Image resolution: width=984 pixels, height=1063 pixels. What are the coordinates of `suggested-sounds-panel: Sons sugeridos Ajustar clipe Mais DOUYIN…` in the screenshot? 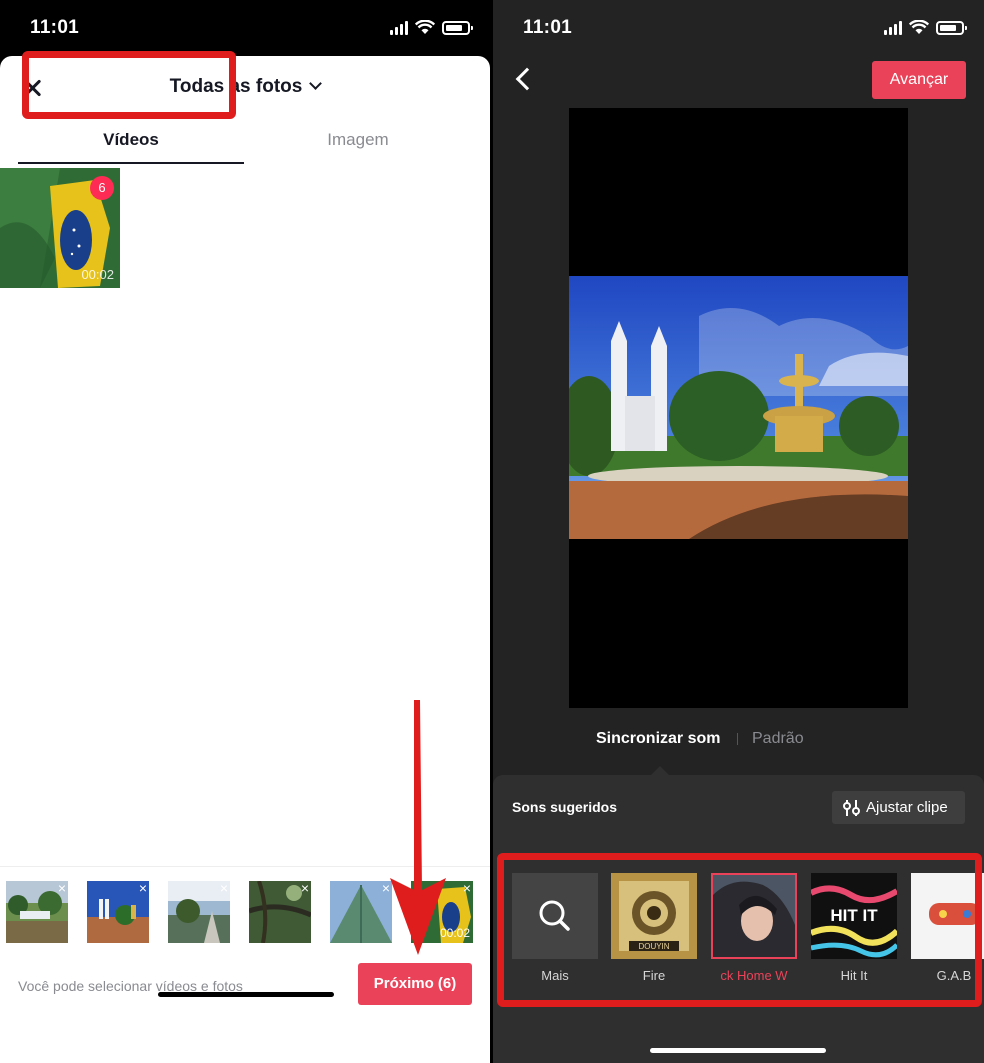 It's located at (738, 919).